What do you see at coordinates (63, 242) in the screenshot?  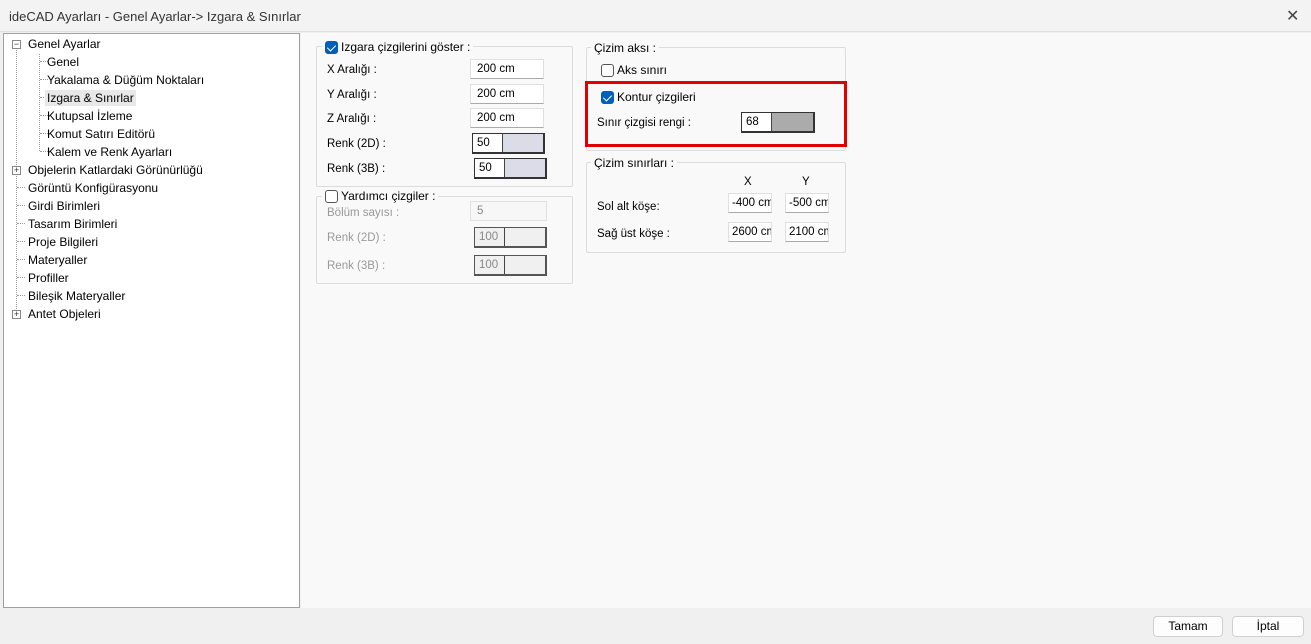 I see `tree-item: Proje Bilgileri` at bounding box center [63, 242].